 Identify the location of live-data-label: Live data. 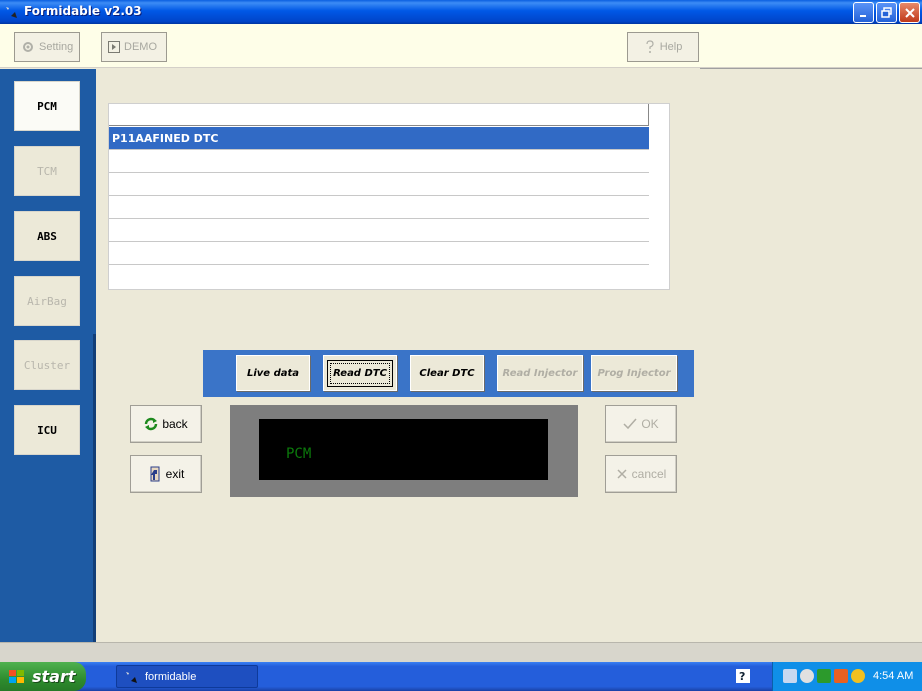
(273, 373).